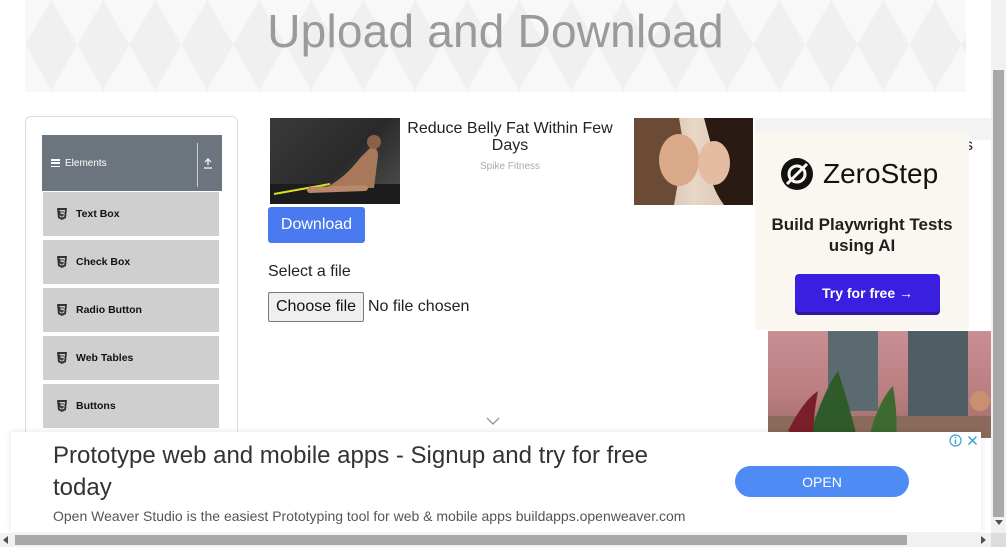 The image size is (1006, 547). What do you see at coordinates (131, 407) in the screenshot?
I see `sidebar-item-buttons: Buttons` at bounding box center [131, 407].